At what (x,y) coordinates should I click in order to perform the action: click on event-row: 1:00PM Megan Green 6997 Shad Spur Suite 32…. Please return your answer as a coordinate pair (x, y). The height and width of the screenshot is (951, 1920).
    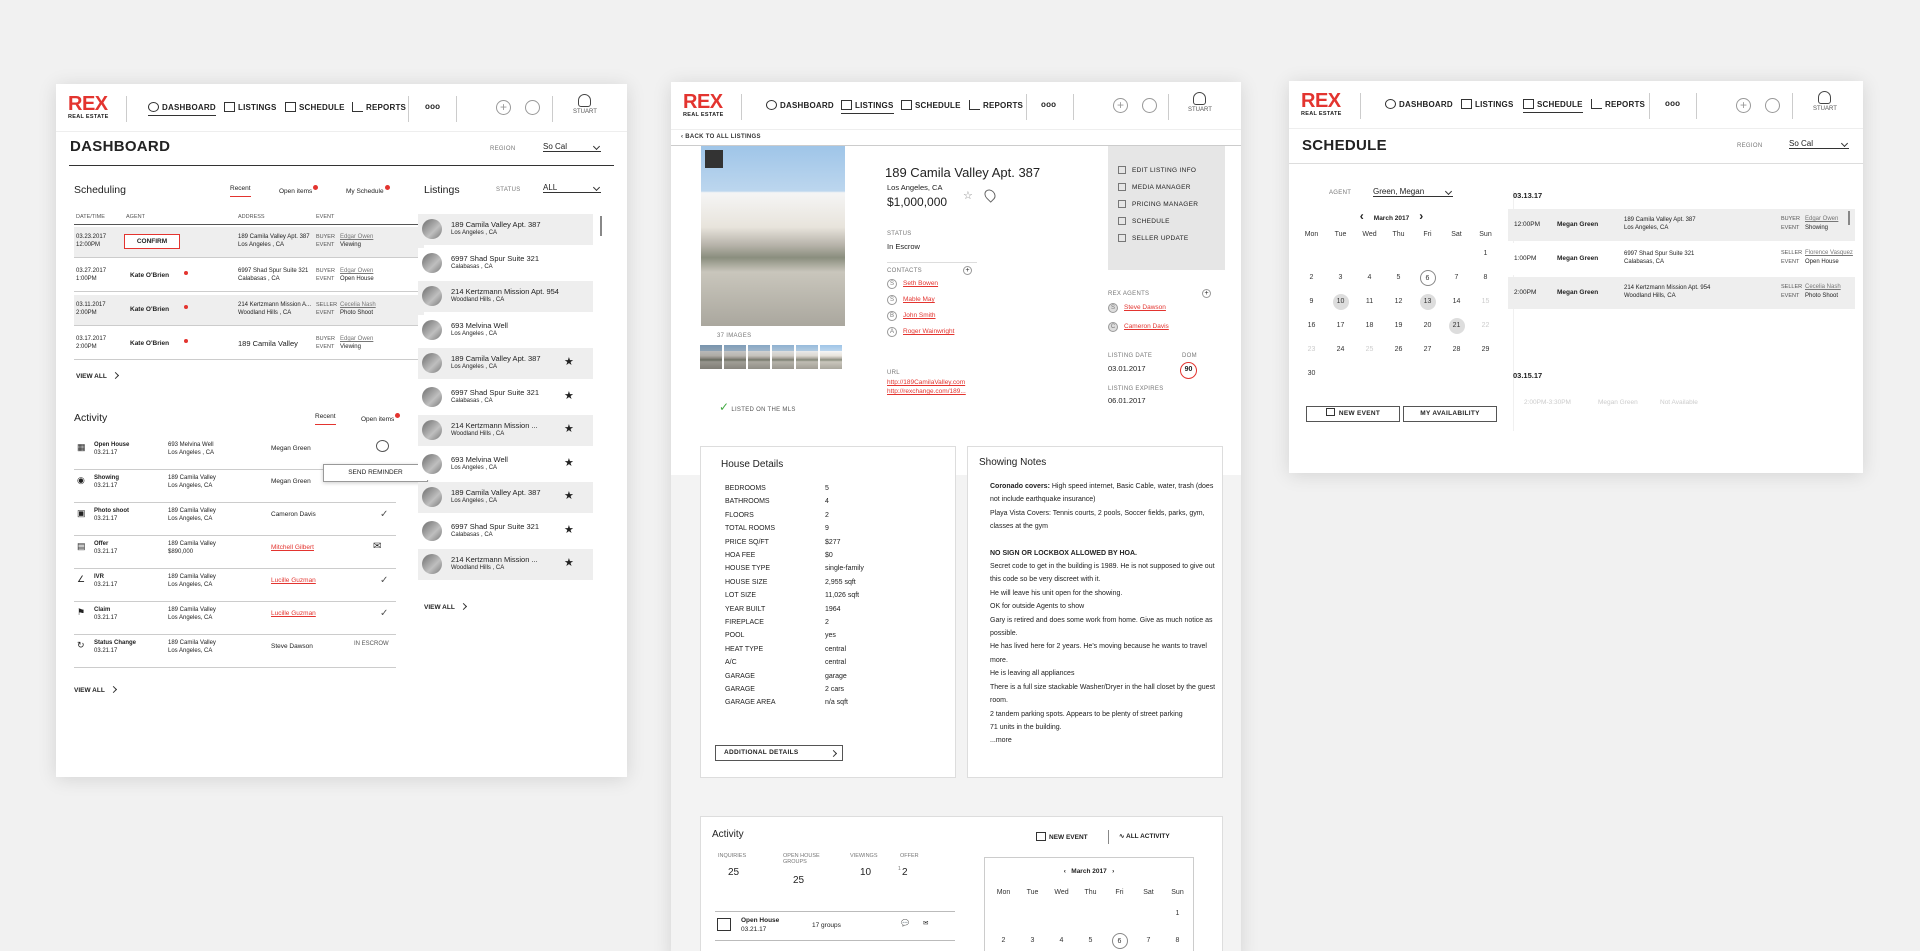
    Looking at the image, I should click on (1681, 259).